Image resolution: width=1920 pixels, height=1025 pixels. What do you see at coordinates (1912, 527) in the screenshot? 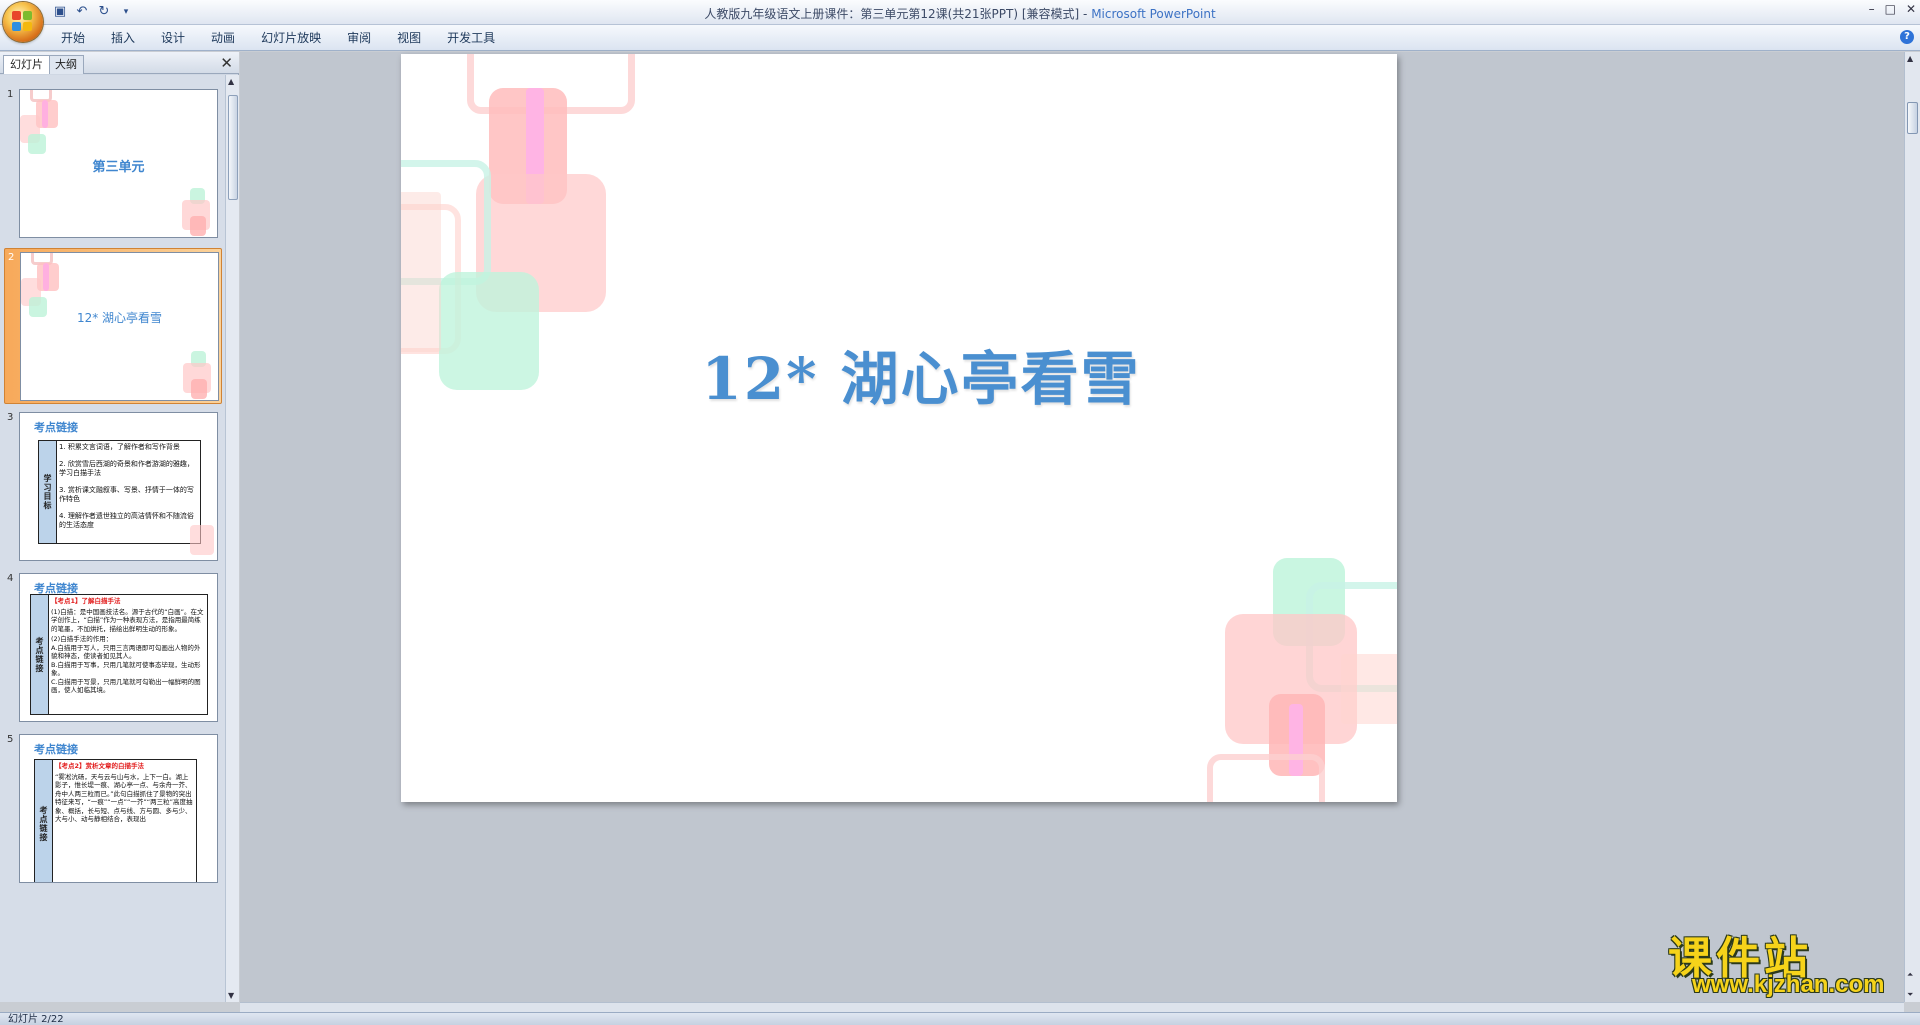
I see `slide-vertical-scrollbar: ▲ ⏶ ⏷` at bounding box center [1912, 527].